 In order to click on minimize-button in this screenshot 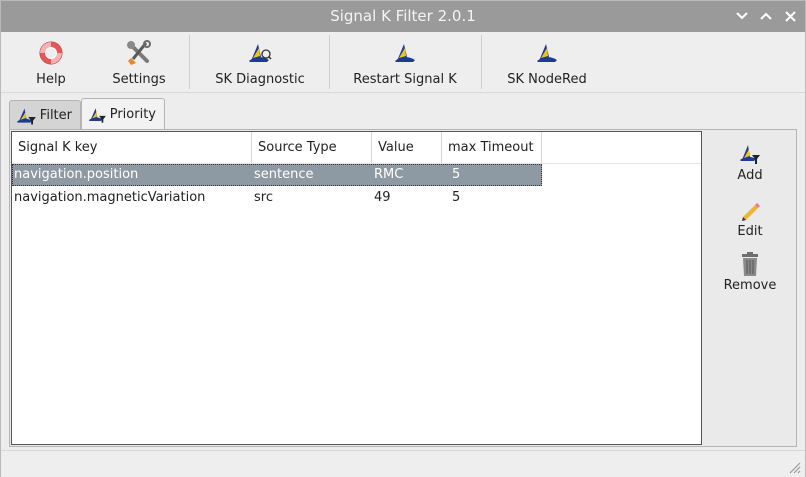, I will do `click(742, 16)`.